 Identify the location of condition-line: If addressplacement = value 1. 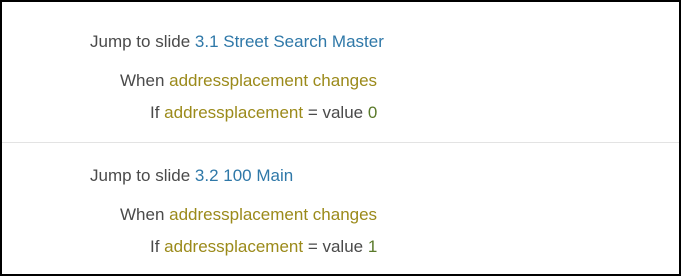
(263, 247).